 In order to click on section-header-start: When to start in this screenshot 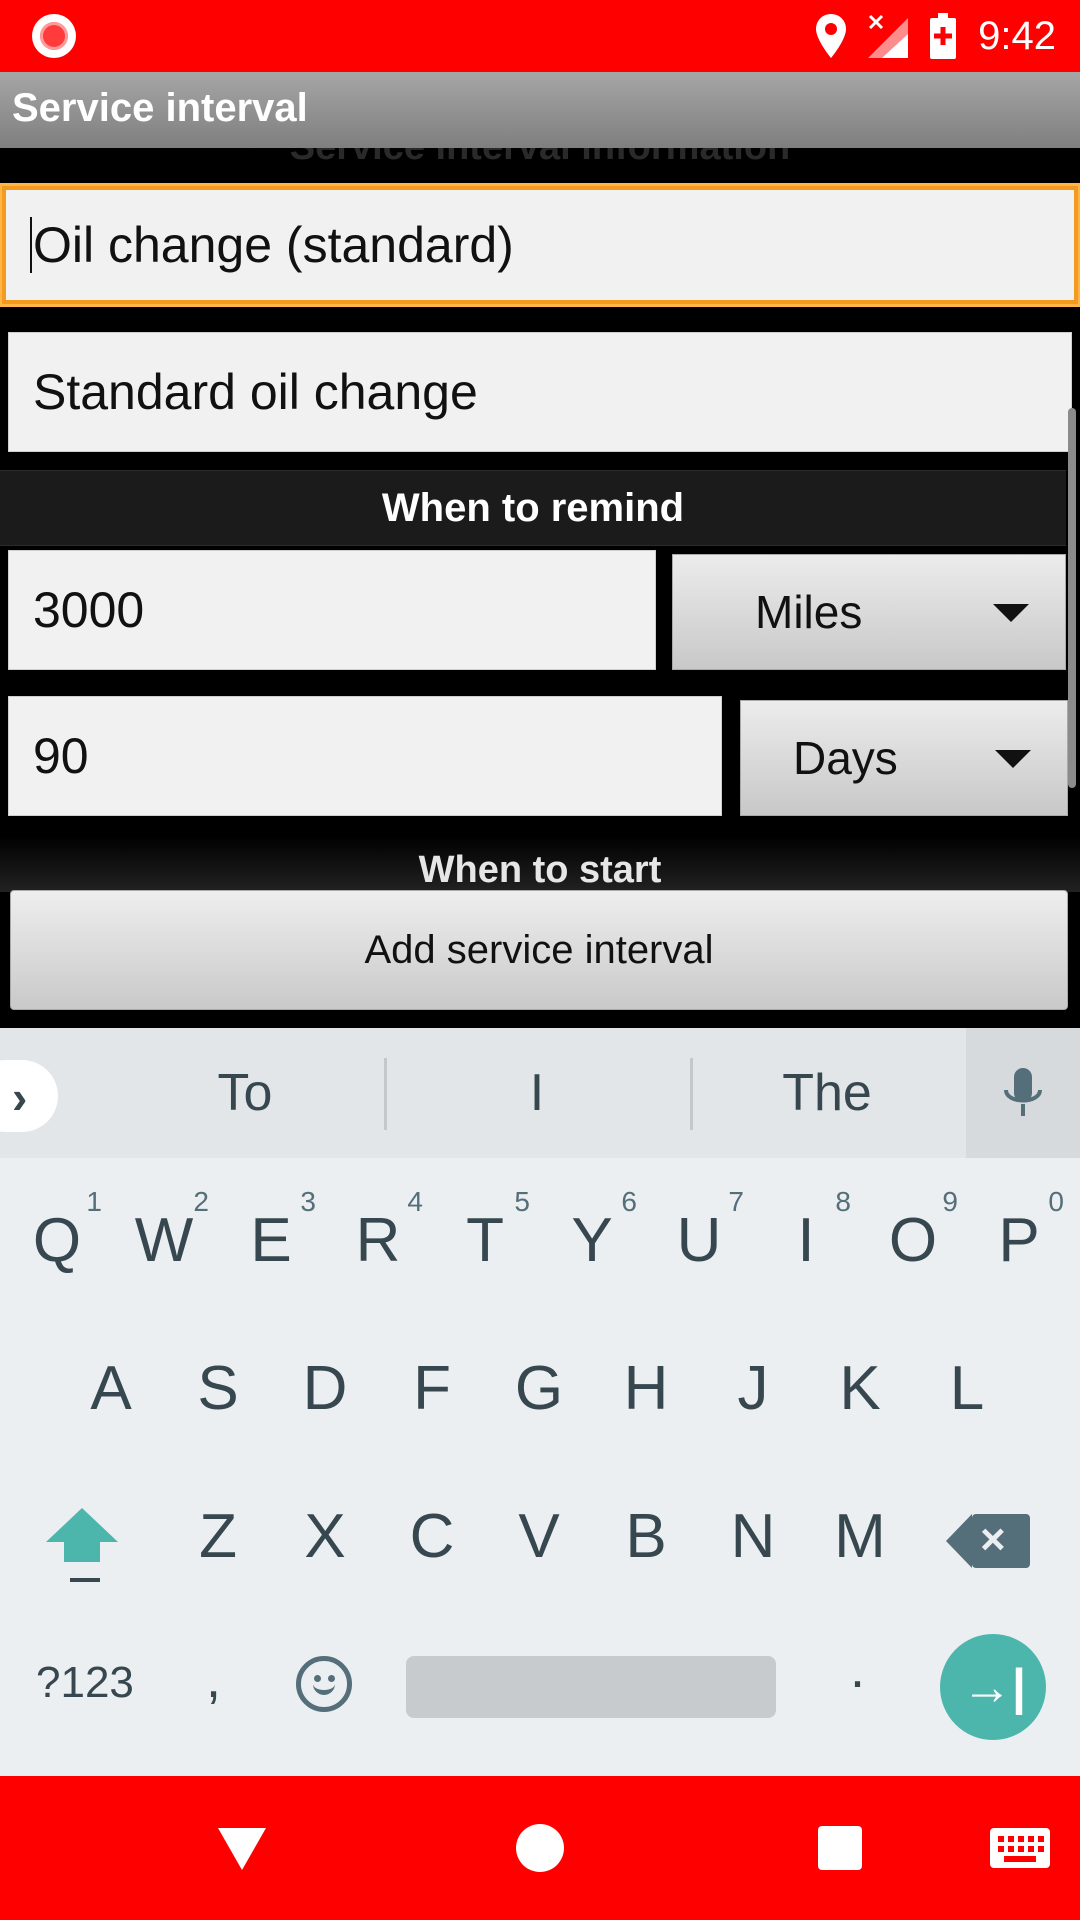, I will do `click(540, 864)`.